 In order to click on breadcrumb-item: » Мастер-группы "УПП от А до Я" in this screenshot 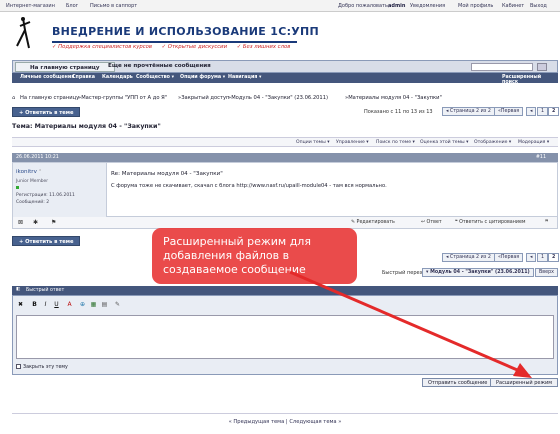, I will do `click(122, 98)`.